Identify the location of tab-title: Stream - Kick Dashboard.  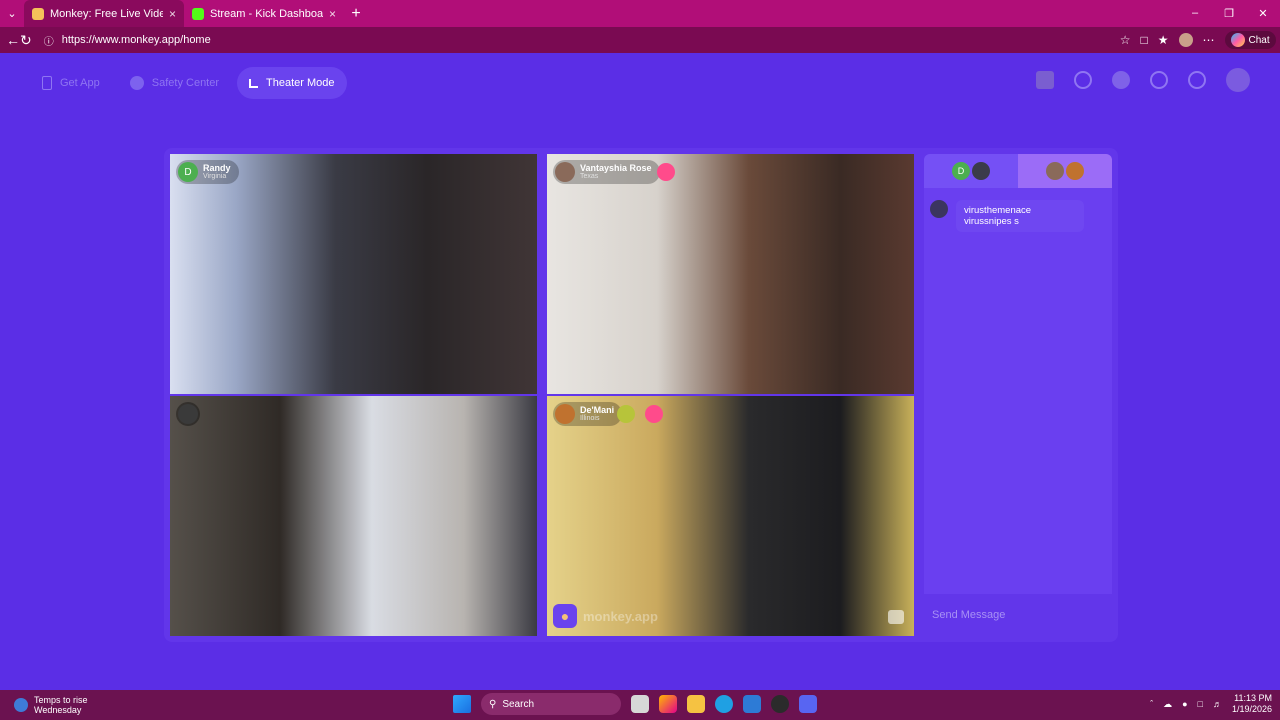
(266, 13).